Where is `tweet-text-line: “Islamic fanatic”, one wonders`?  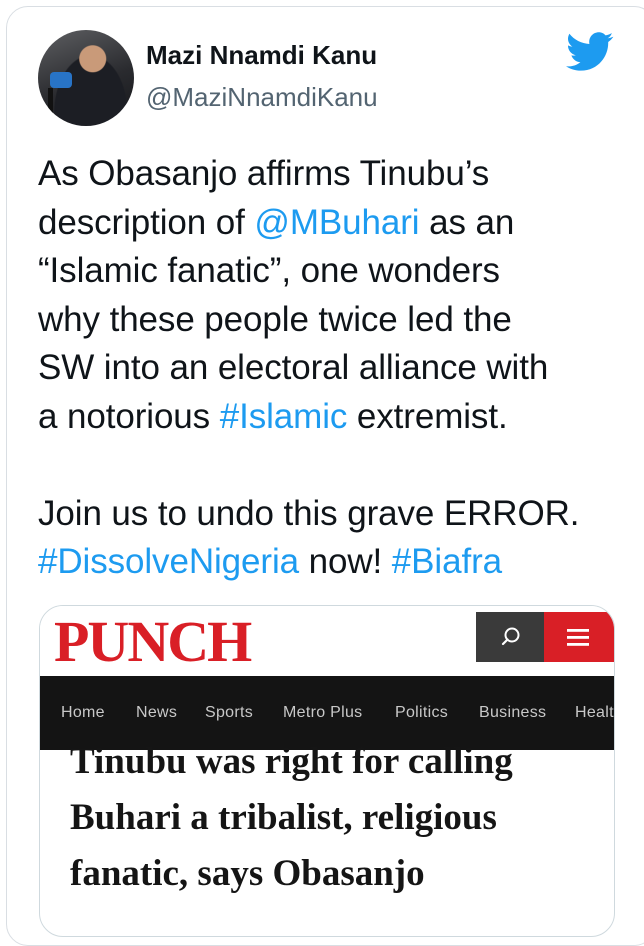
tweet-text-line: “Islamic fanatic”, one wonders is located at coordinates (333, 271).